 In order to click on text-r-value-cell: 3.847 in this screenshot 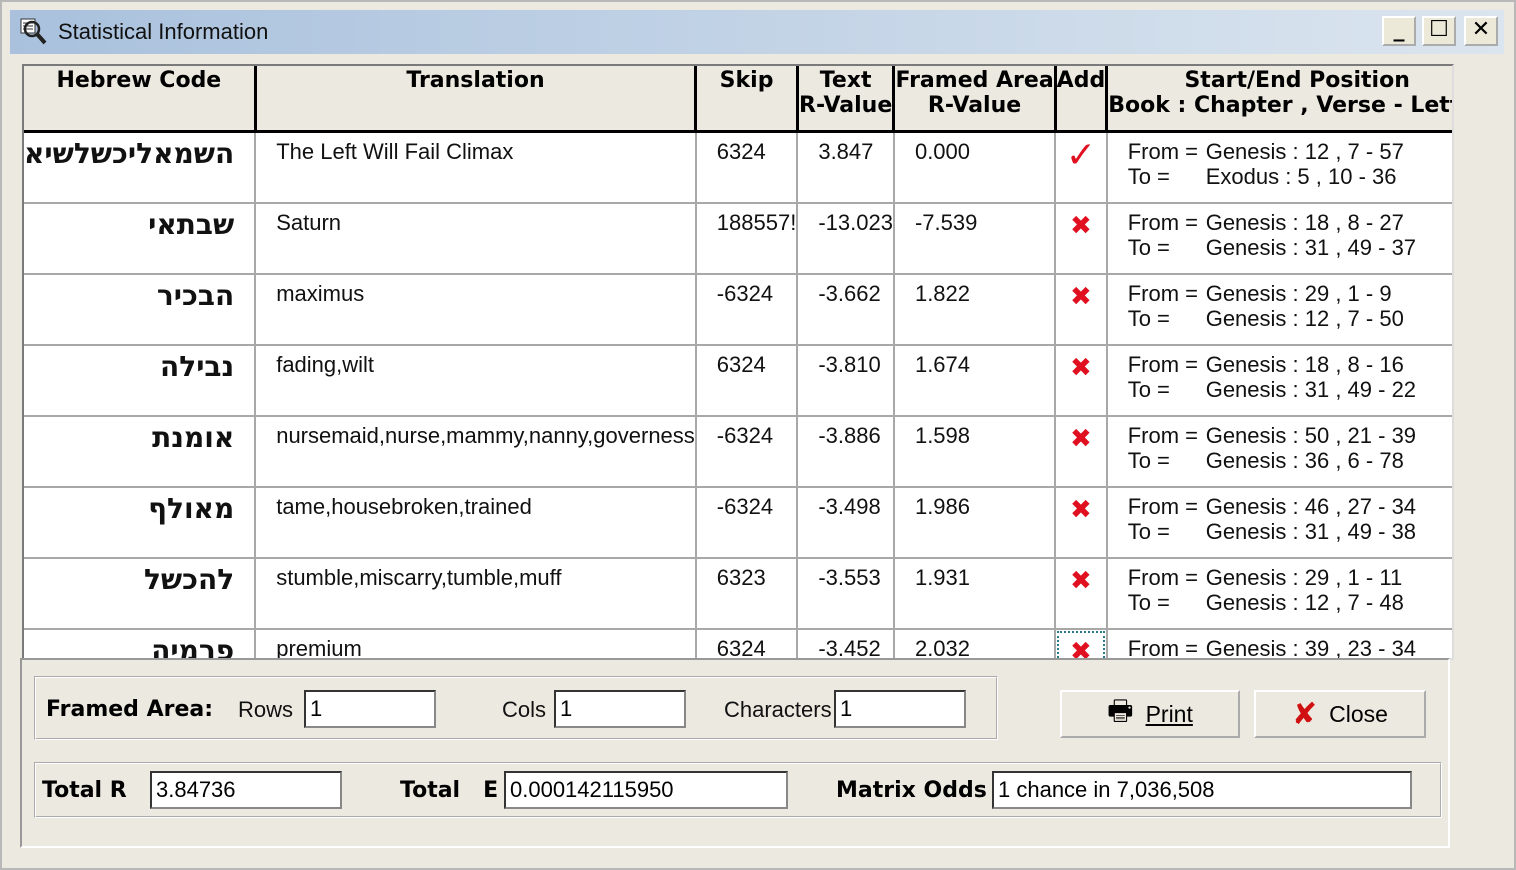, I will do `click(846, 167)`.